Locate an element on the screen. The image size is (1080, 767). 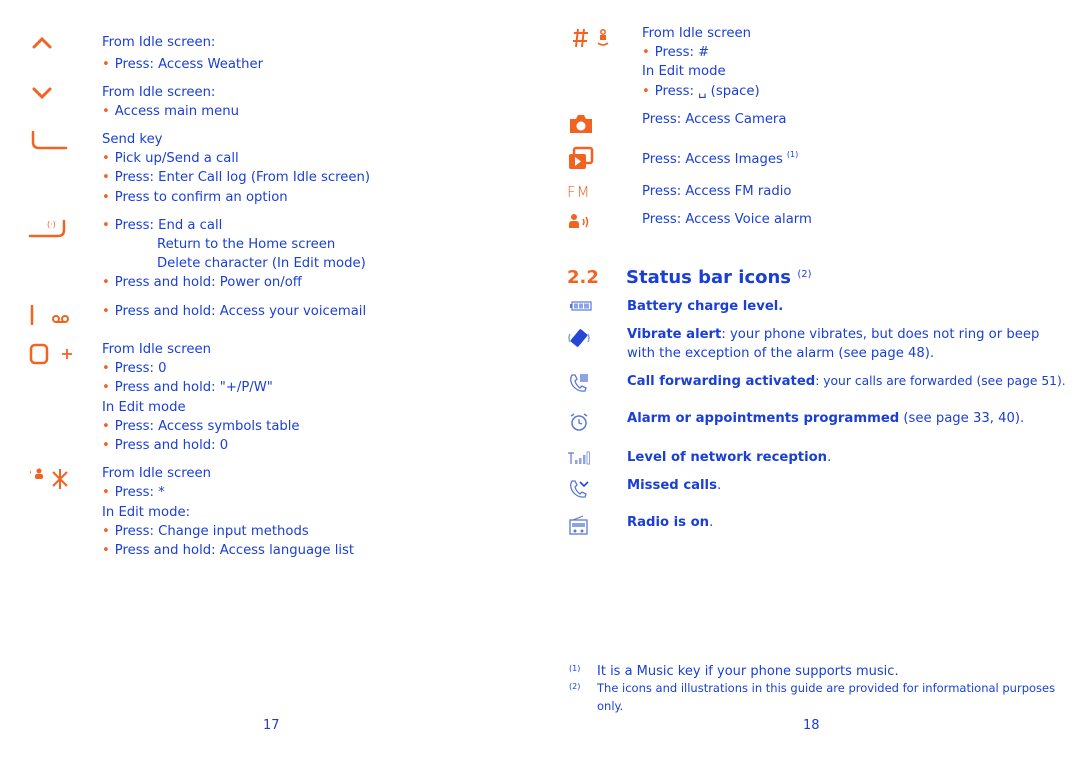
section-number: 2.2 is located at coordinates (583, 277).